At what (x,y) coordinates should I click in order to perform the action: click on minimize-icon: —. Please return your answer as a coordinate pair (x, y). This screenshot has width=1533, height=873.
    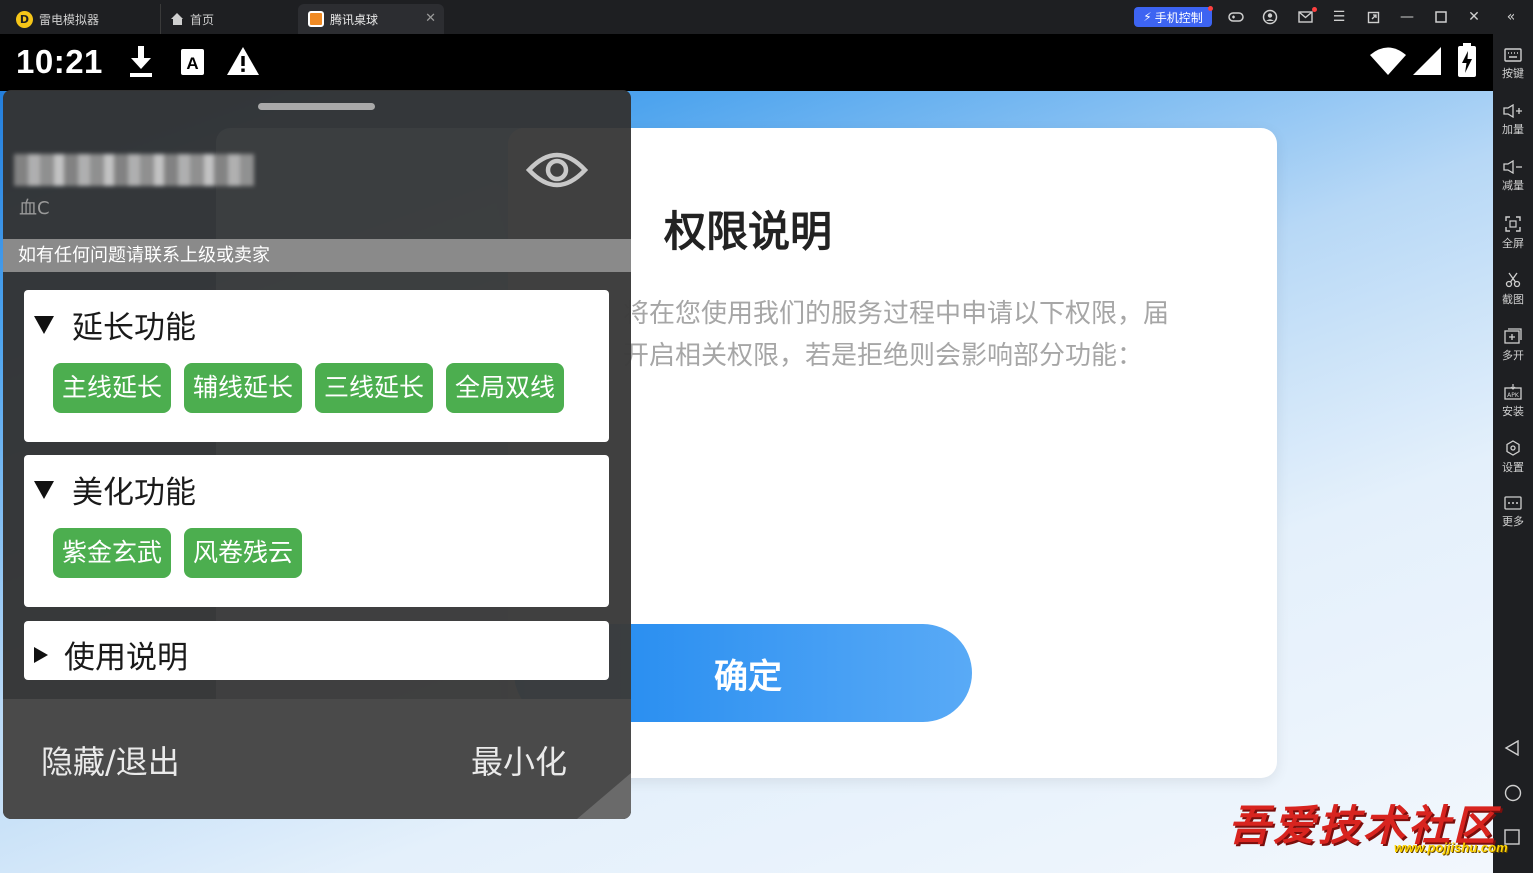
    Looking at the image, I should click on (1407, 17).